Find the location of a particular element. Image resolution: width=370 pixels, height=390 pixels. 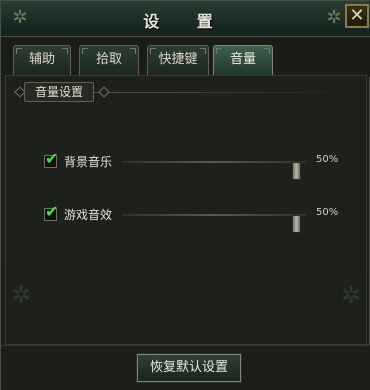

setting-row-sfx: ✔ 游戏音效 50% is located at coordinates (190, 218).